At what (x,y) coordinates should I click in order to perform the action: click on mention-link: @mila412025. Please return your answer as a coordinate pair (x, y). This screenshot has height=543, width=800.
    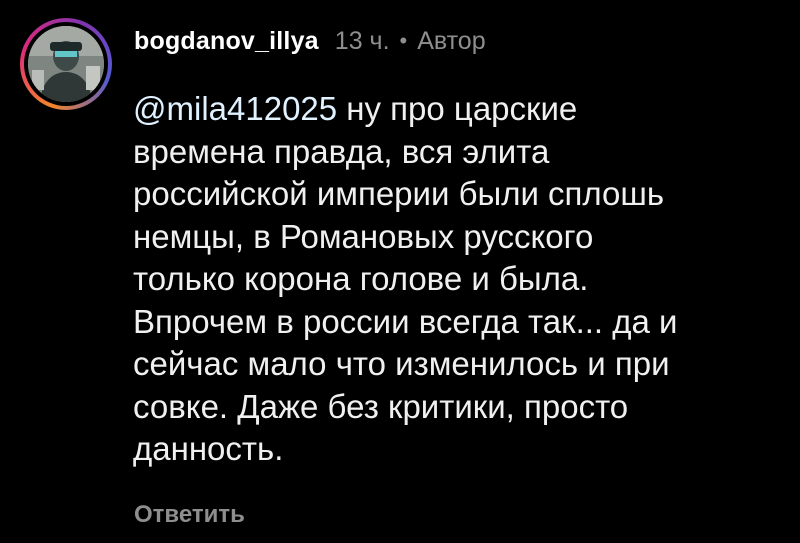
    Looking at the image, I should click on (235, 108).